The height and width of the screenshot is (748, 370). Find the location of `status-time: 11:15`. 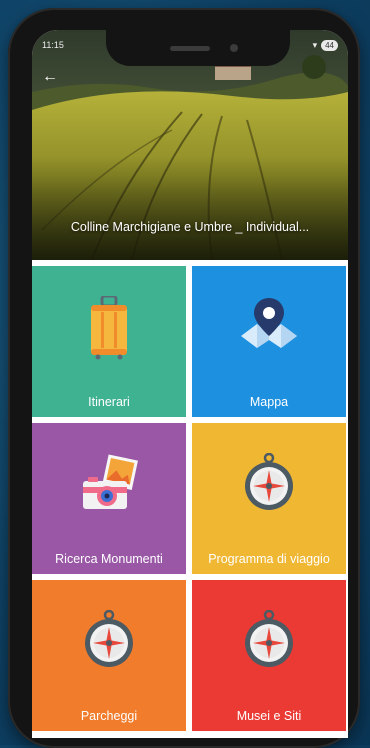

status-time: 11:15 is located at coordinates (53, 45).